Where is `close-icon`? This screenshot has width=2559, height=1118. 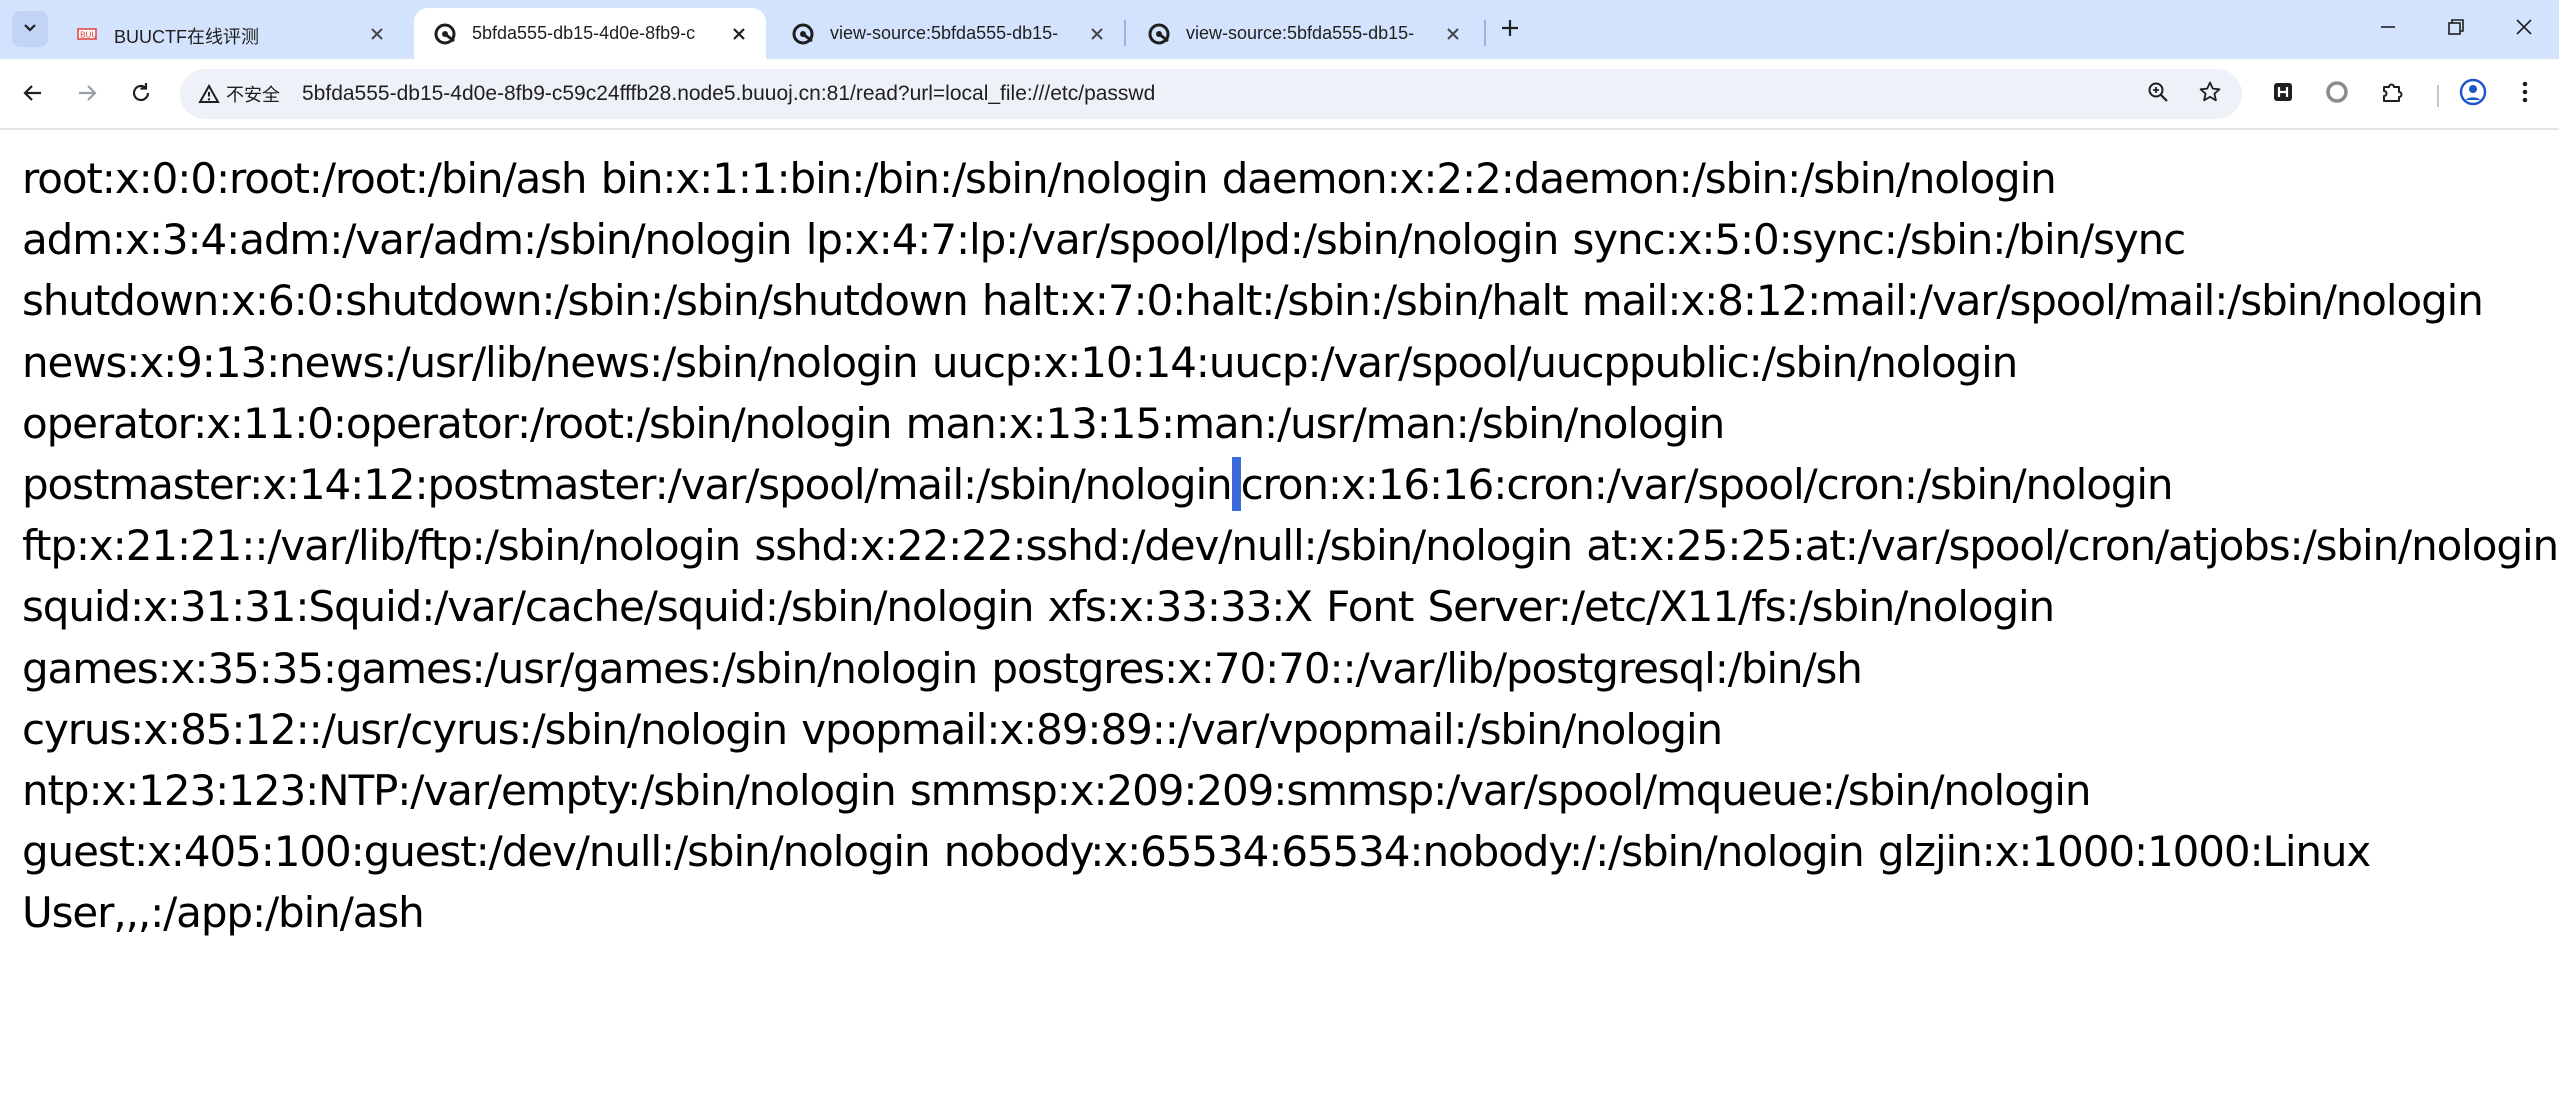 close-icon is located at coordinates (2524, 29).